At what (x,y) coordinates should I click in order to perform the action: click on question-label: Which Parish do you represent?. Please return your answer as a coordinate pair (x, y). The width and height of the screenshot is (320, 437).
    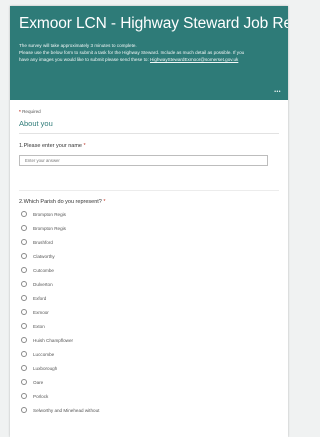
    Looking at the image, I should click on (62, 202).